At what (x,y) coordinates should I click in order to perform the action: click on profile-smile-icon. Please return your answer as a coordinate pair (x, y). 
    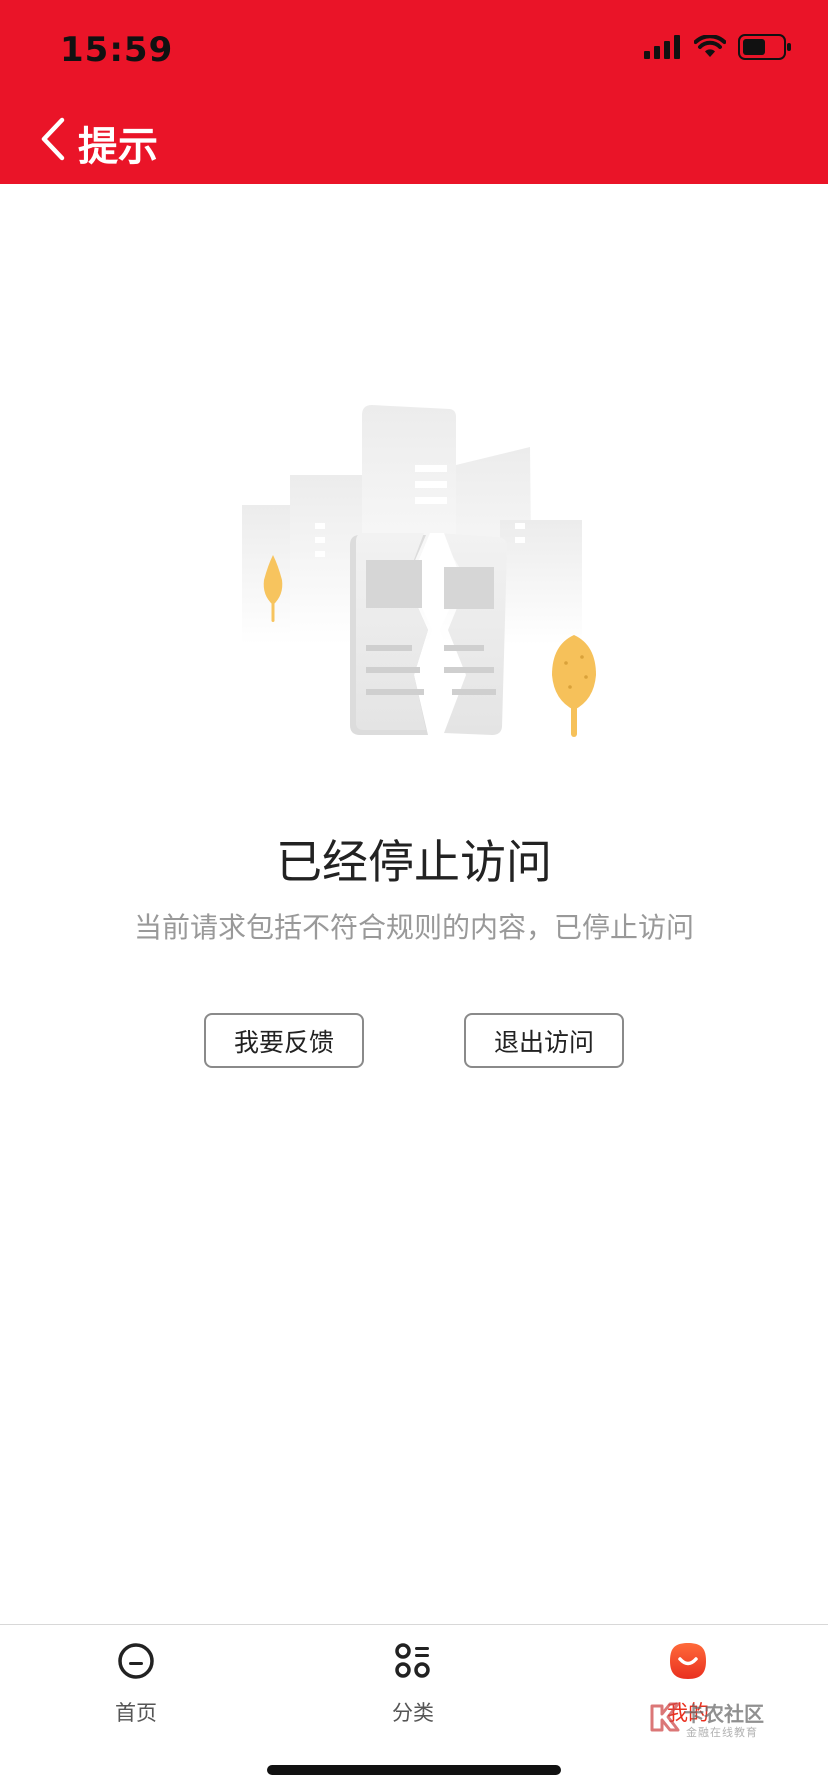
    Looking at the image, I should click on (688, 1661).